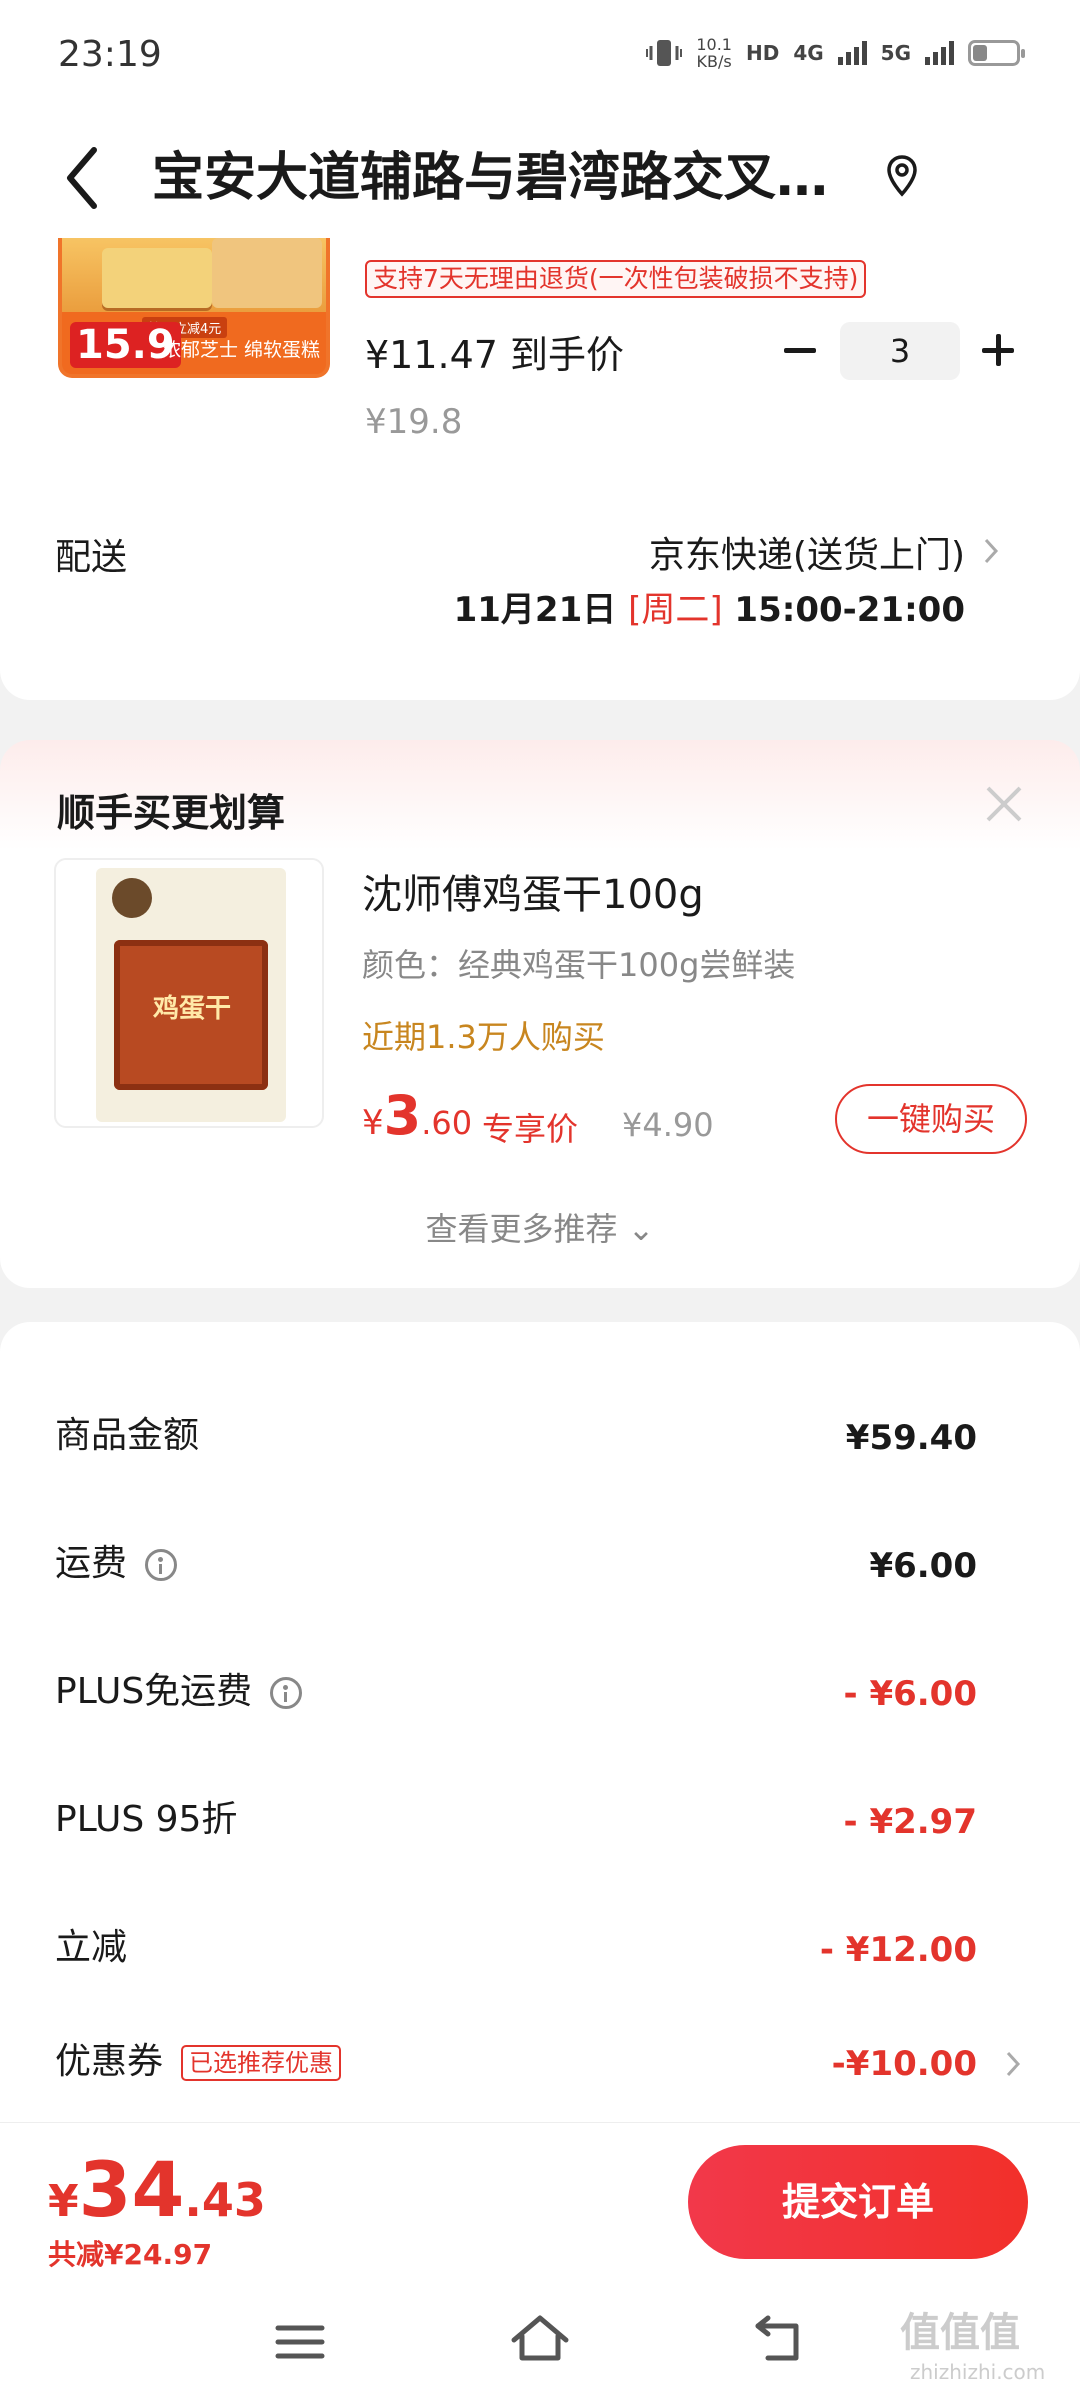  What do you see at coordinates (675, 610) in the screenshot?
I see `shipping-weekday: [周二]` at bounding box center [675, 610].